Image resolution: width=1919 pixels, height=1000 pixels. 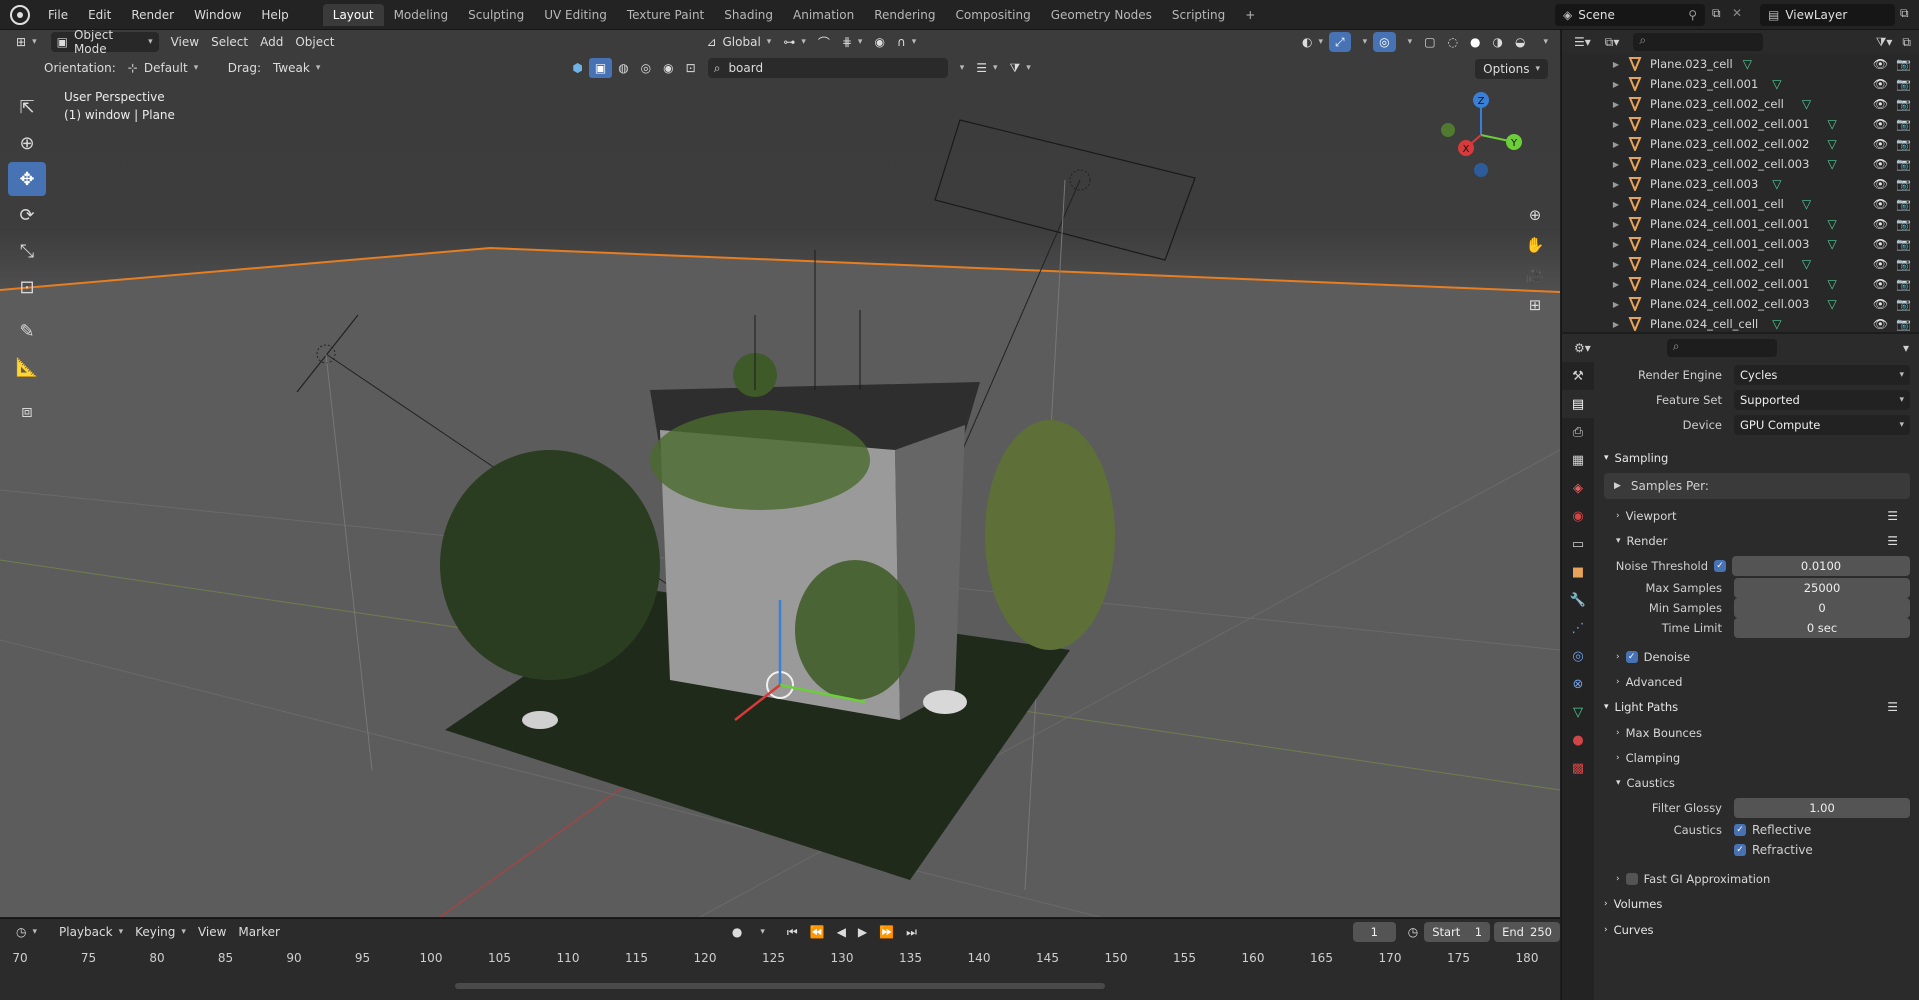 I want to click on select-invert-icon: ◉, so click(x=668, y=68).